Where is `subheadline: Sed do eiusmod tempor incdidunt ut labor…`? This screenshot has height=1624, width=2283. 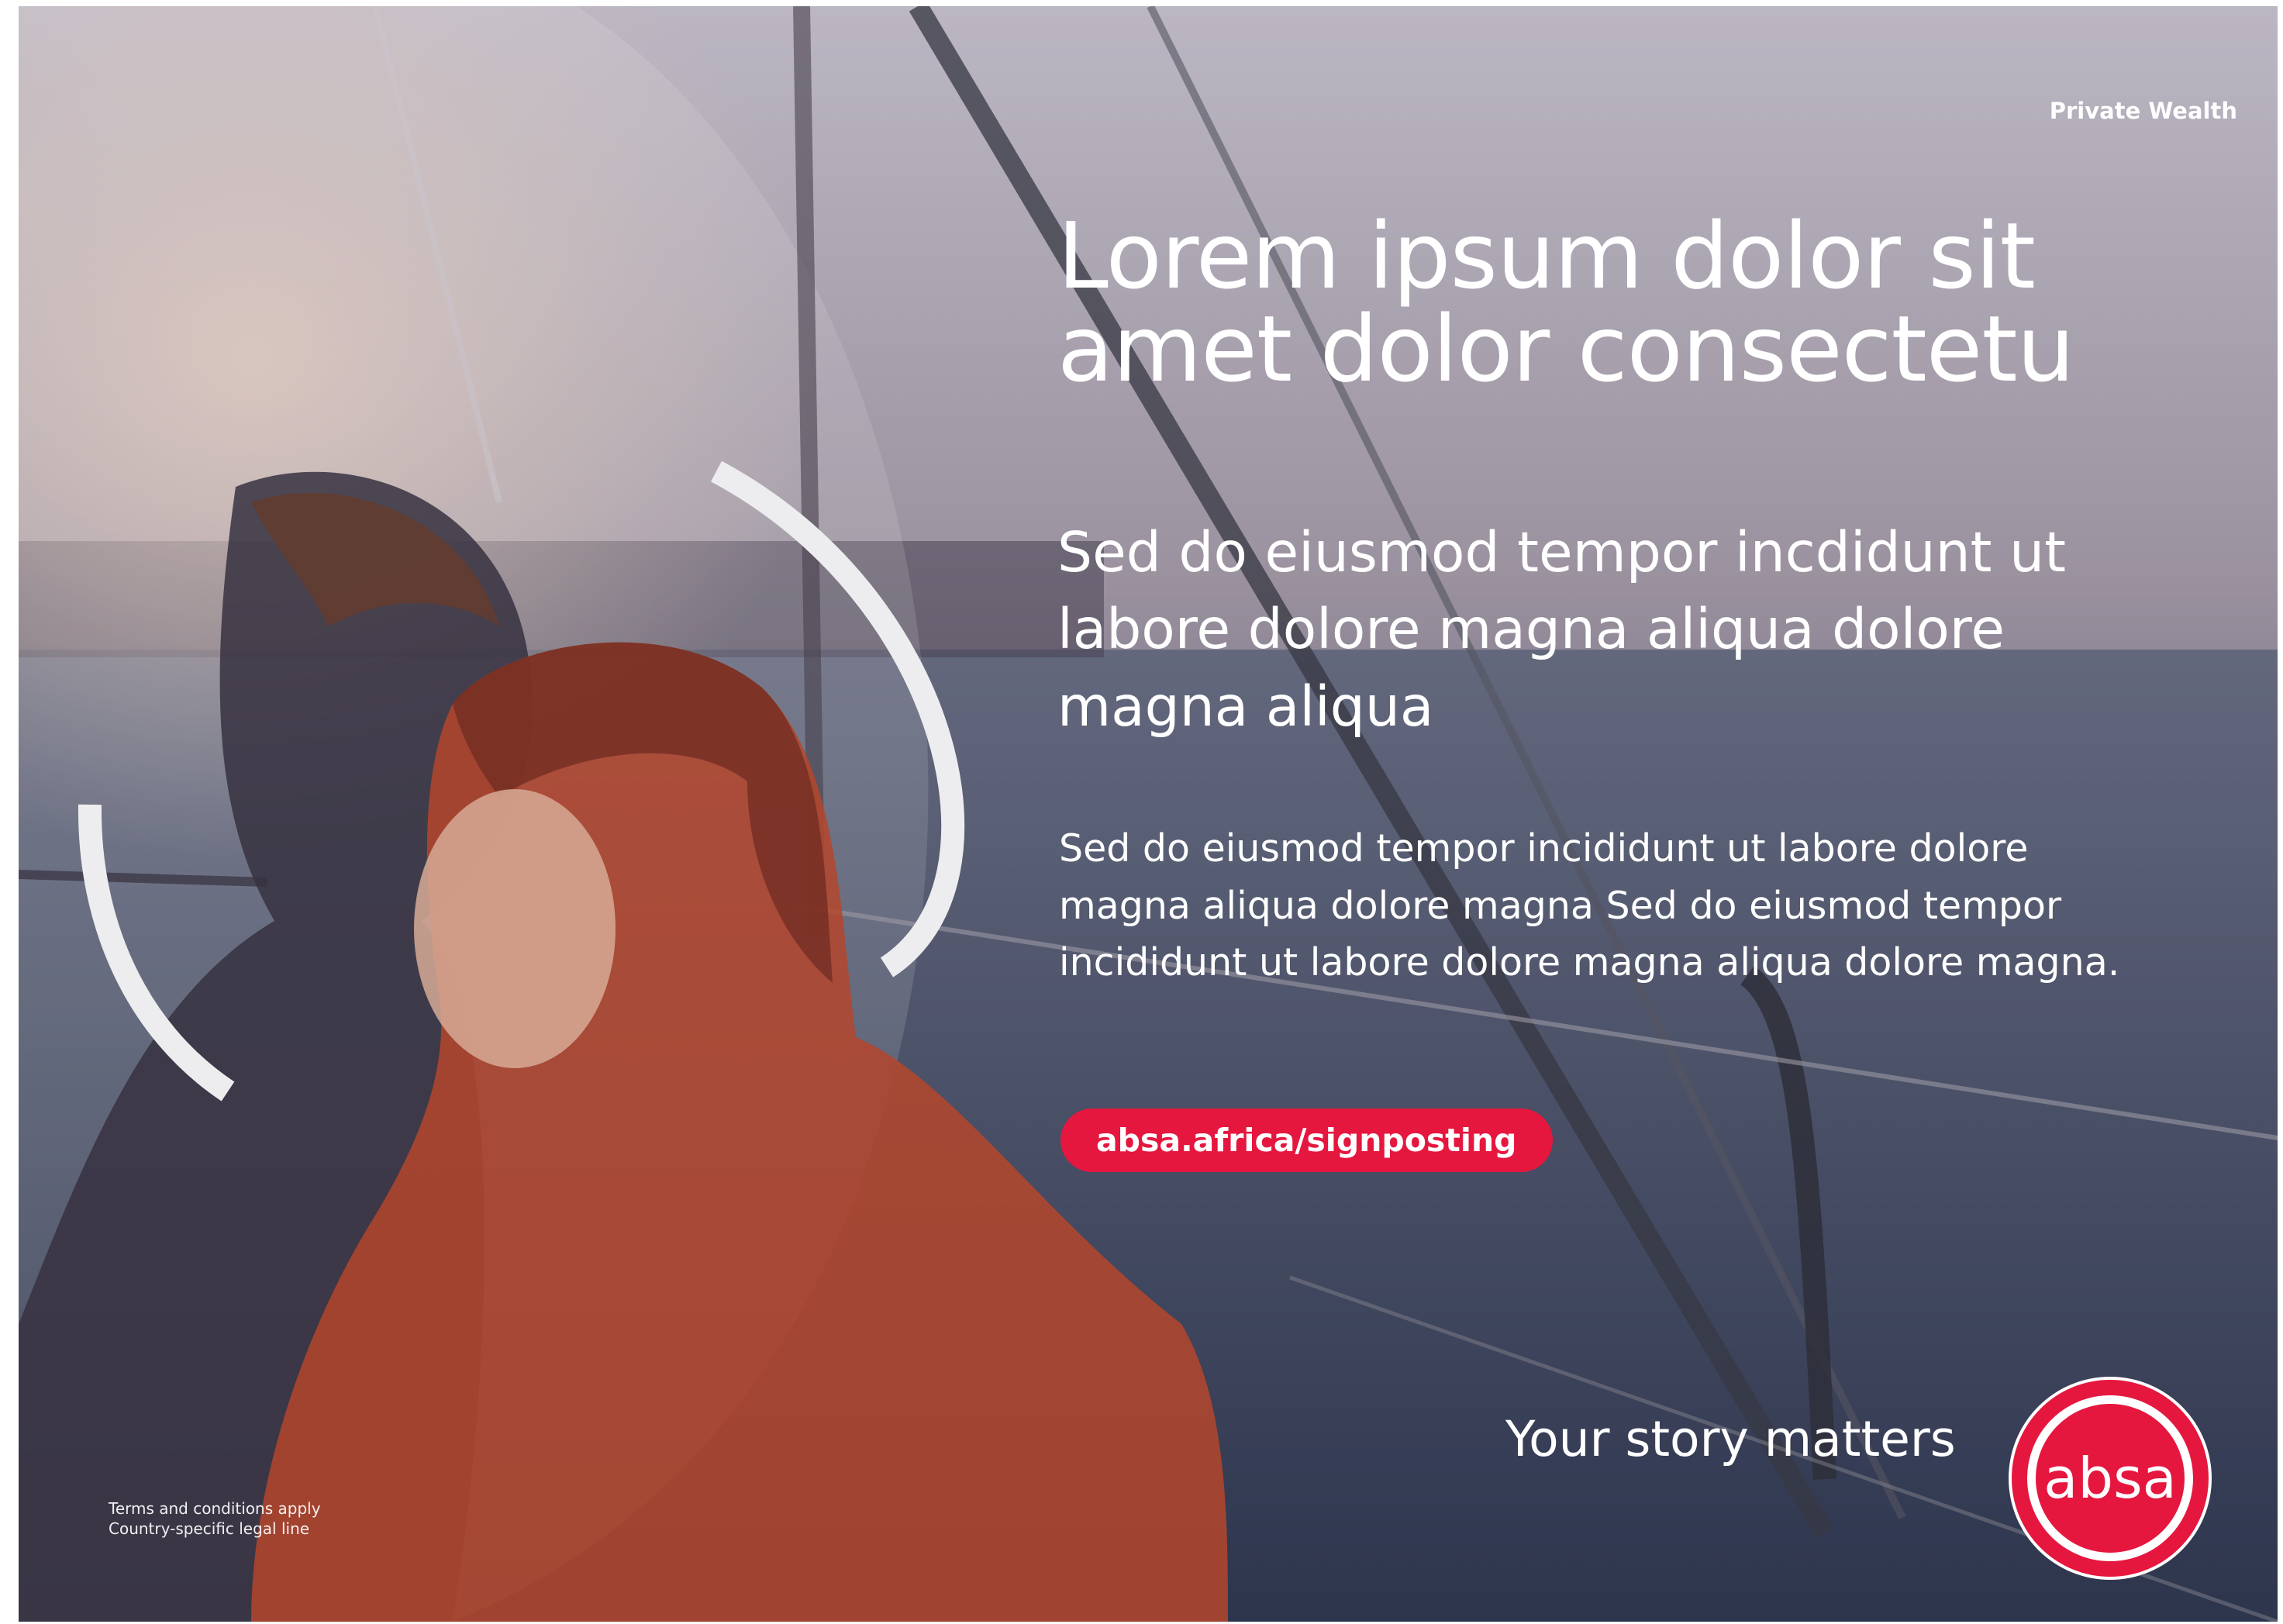 subheadline: Sed do eiusmod tempor incdidunt ut labor… is located at coordinates (1562, 629).